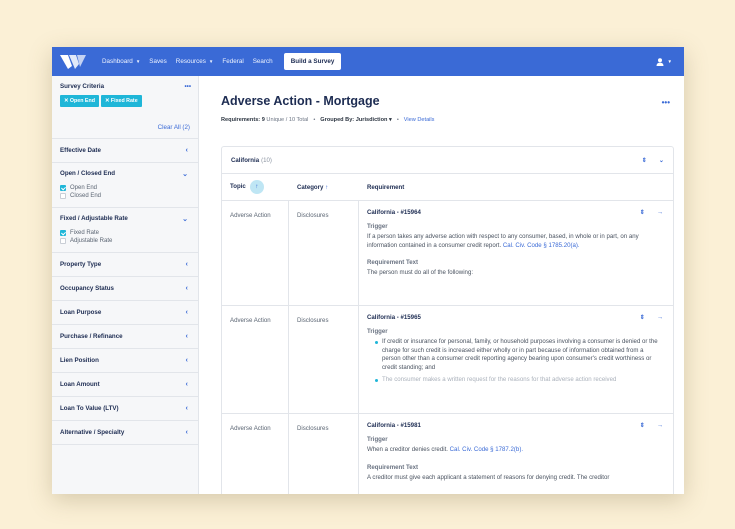  What do you see at coordinates (660, 61) in the screenshot?
I see `user-icon` at bounding box center [660, 61].